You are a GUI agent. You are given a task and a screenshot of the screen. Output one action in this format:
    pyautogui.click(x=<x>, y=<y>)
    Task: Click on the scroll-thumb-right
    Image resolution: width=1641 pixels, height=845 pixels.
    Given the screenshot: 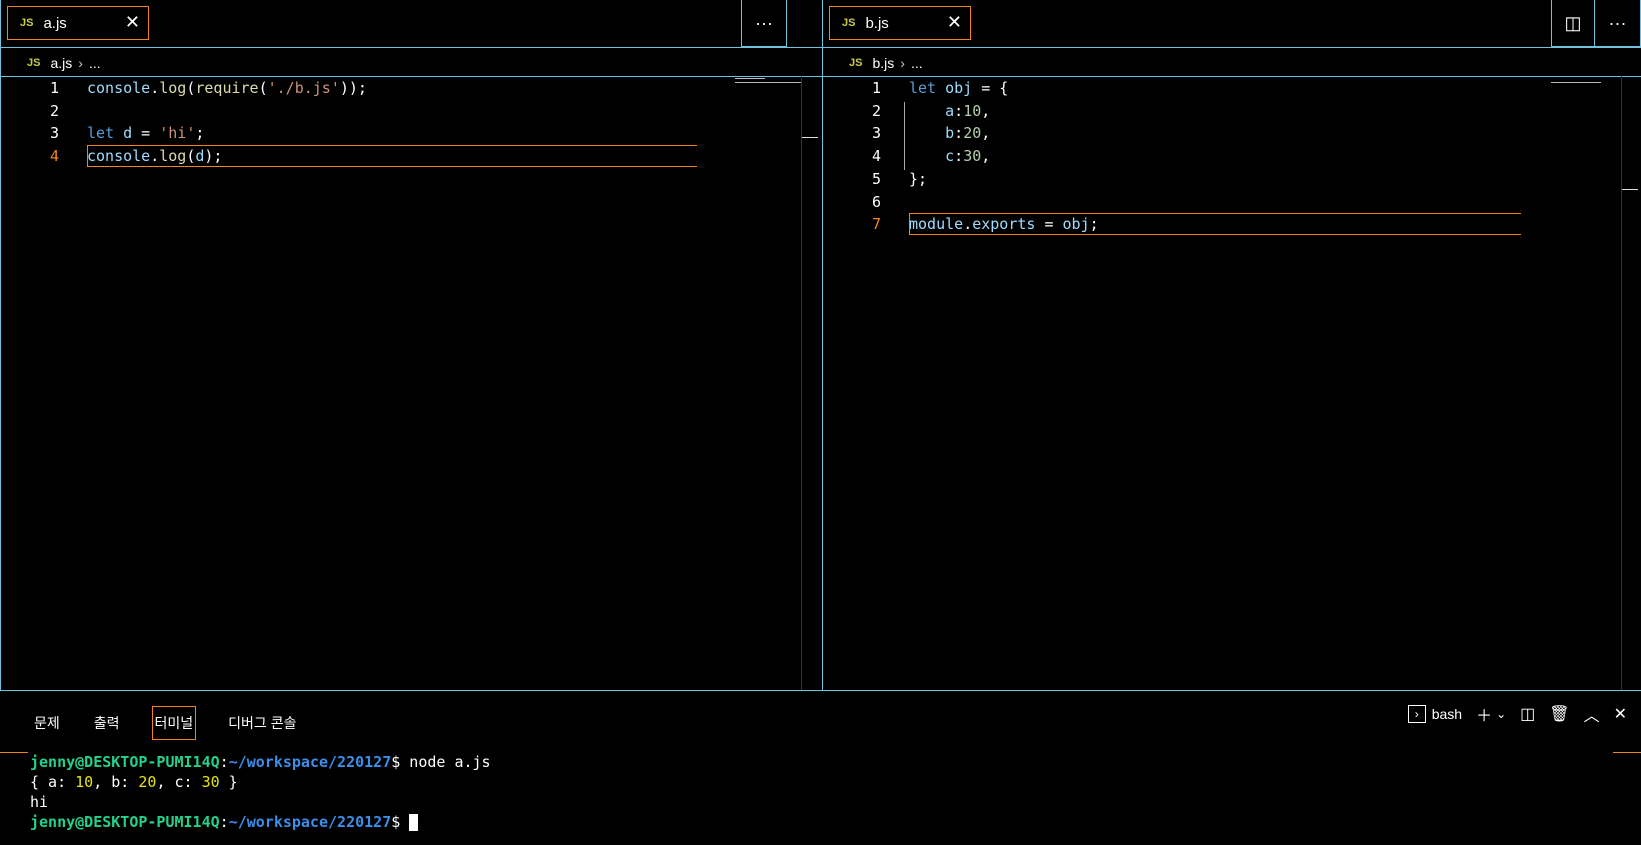 What is the action you would take?
    pyautogui.click(x=1630, y=189)
    